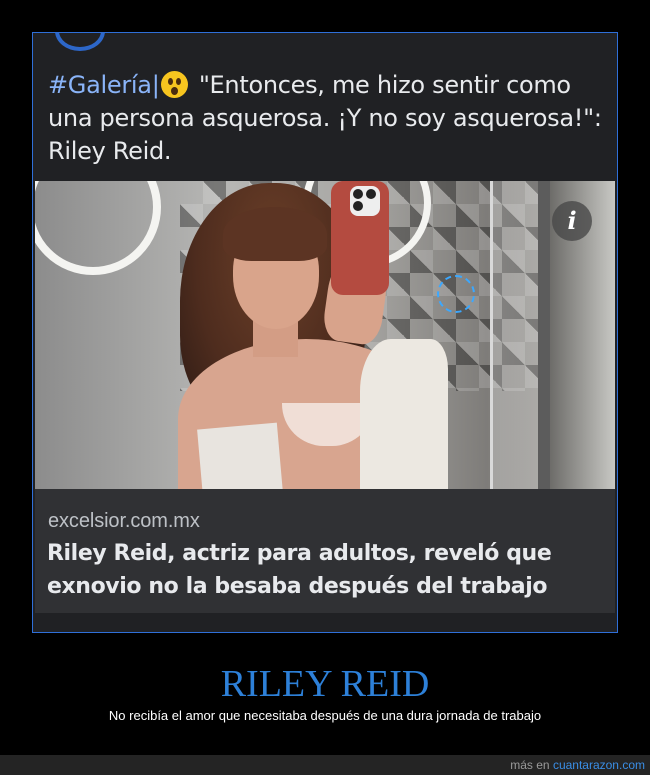 This screenshot has height=775, width=650. What do you see at coordinates (325, 765) in the screenshot?
I see `footer-bar: más en cuantarazon.com` at bounding box center [325, 765].